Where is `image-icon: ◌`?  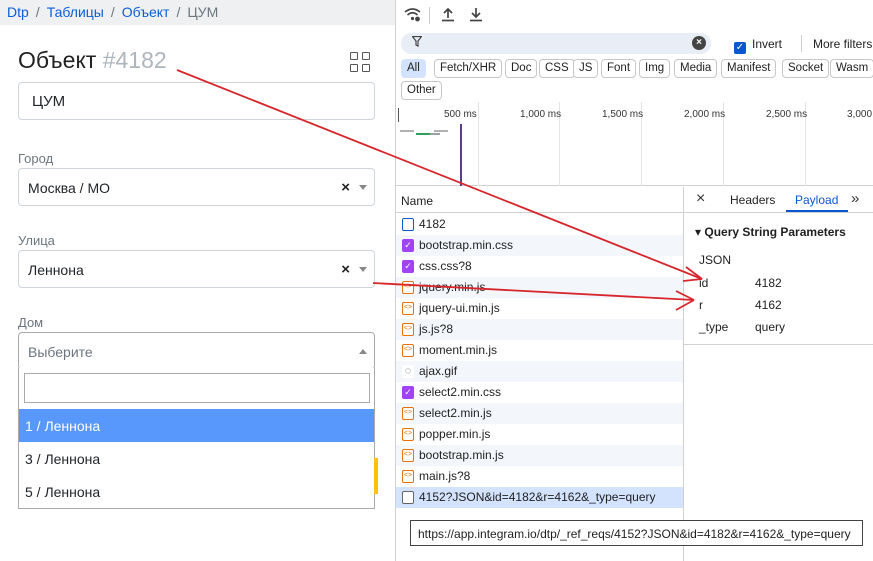
image-icon: ◌ is located at coordinates (408, 371).